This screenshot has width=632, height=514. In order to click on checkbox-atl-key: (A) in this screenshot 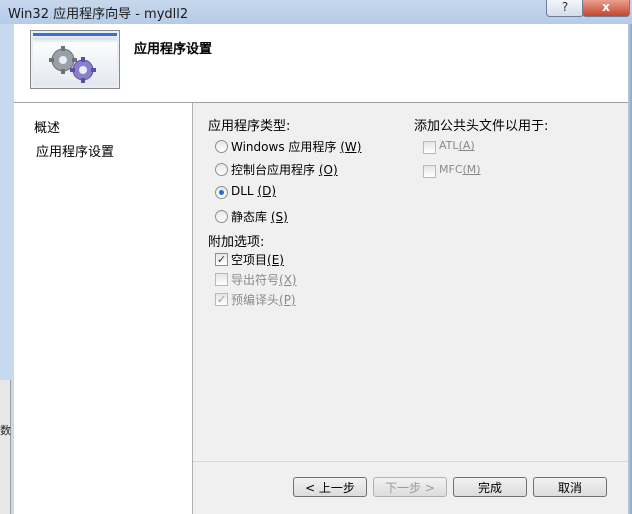, I will do `click(466, 145)`.